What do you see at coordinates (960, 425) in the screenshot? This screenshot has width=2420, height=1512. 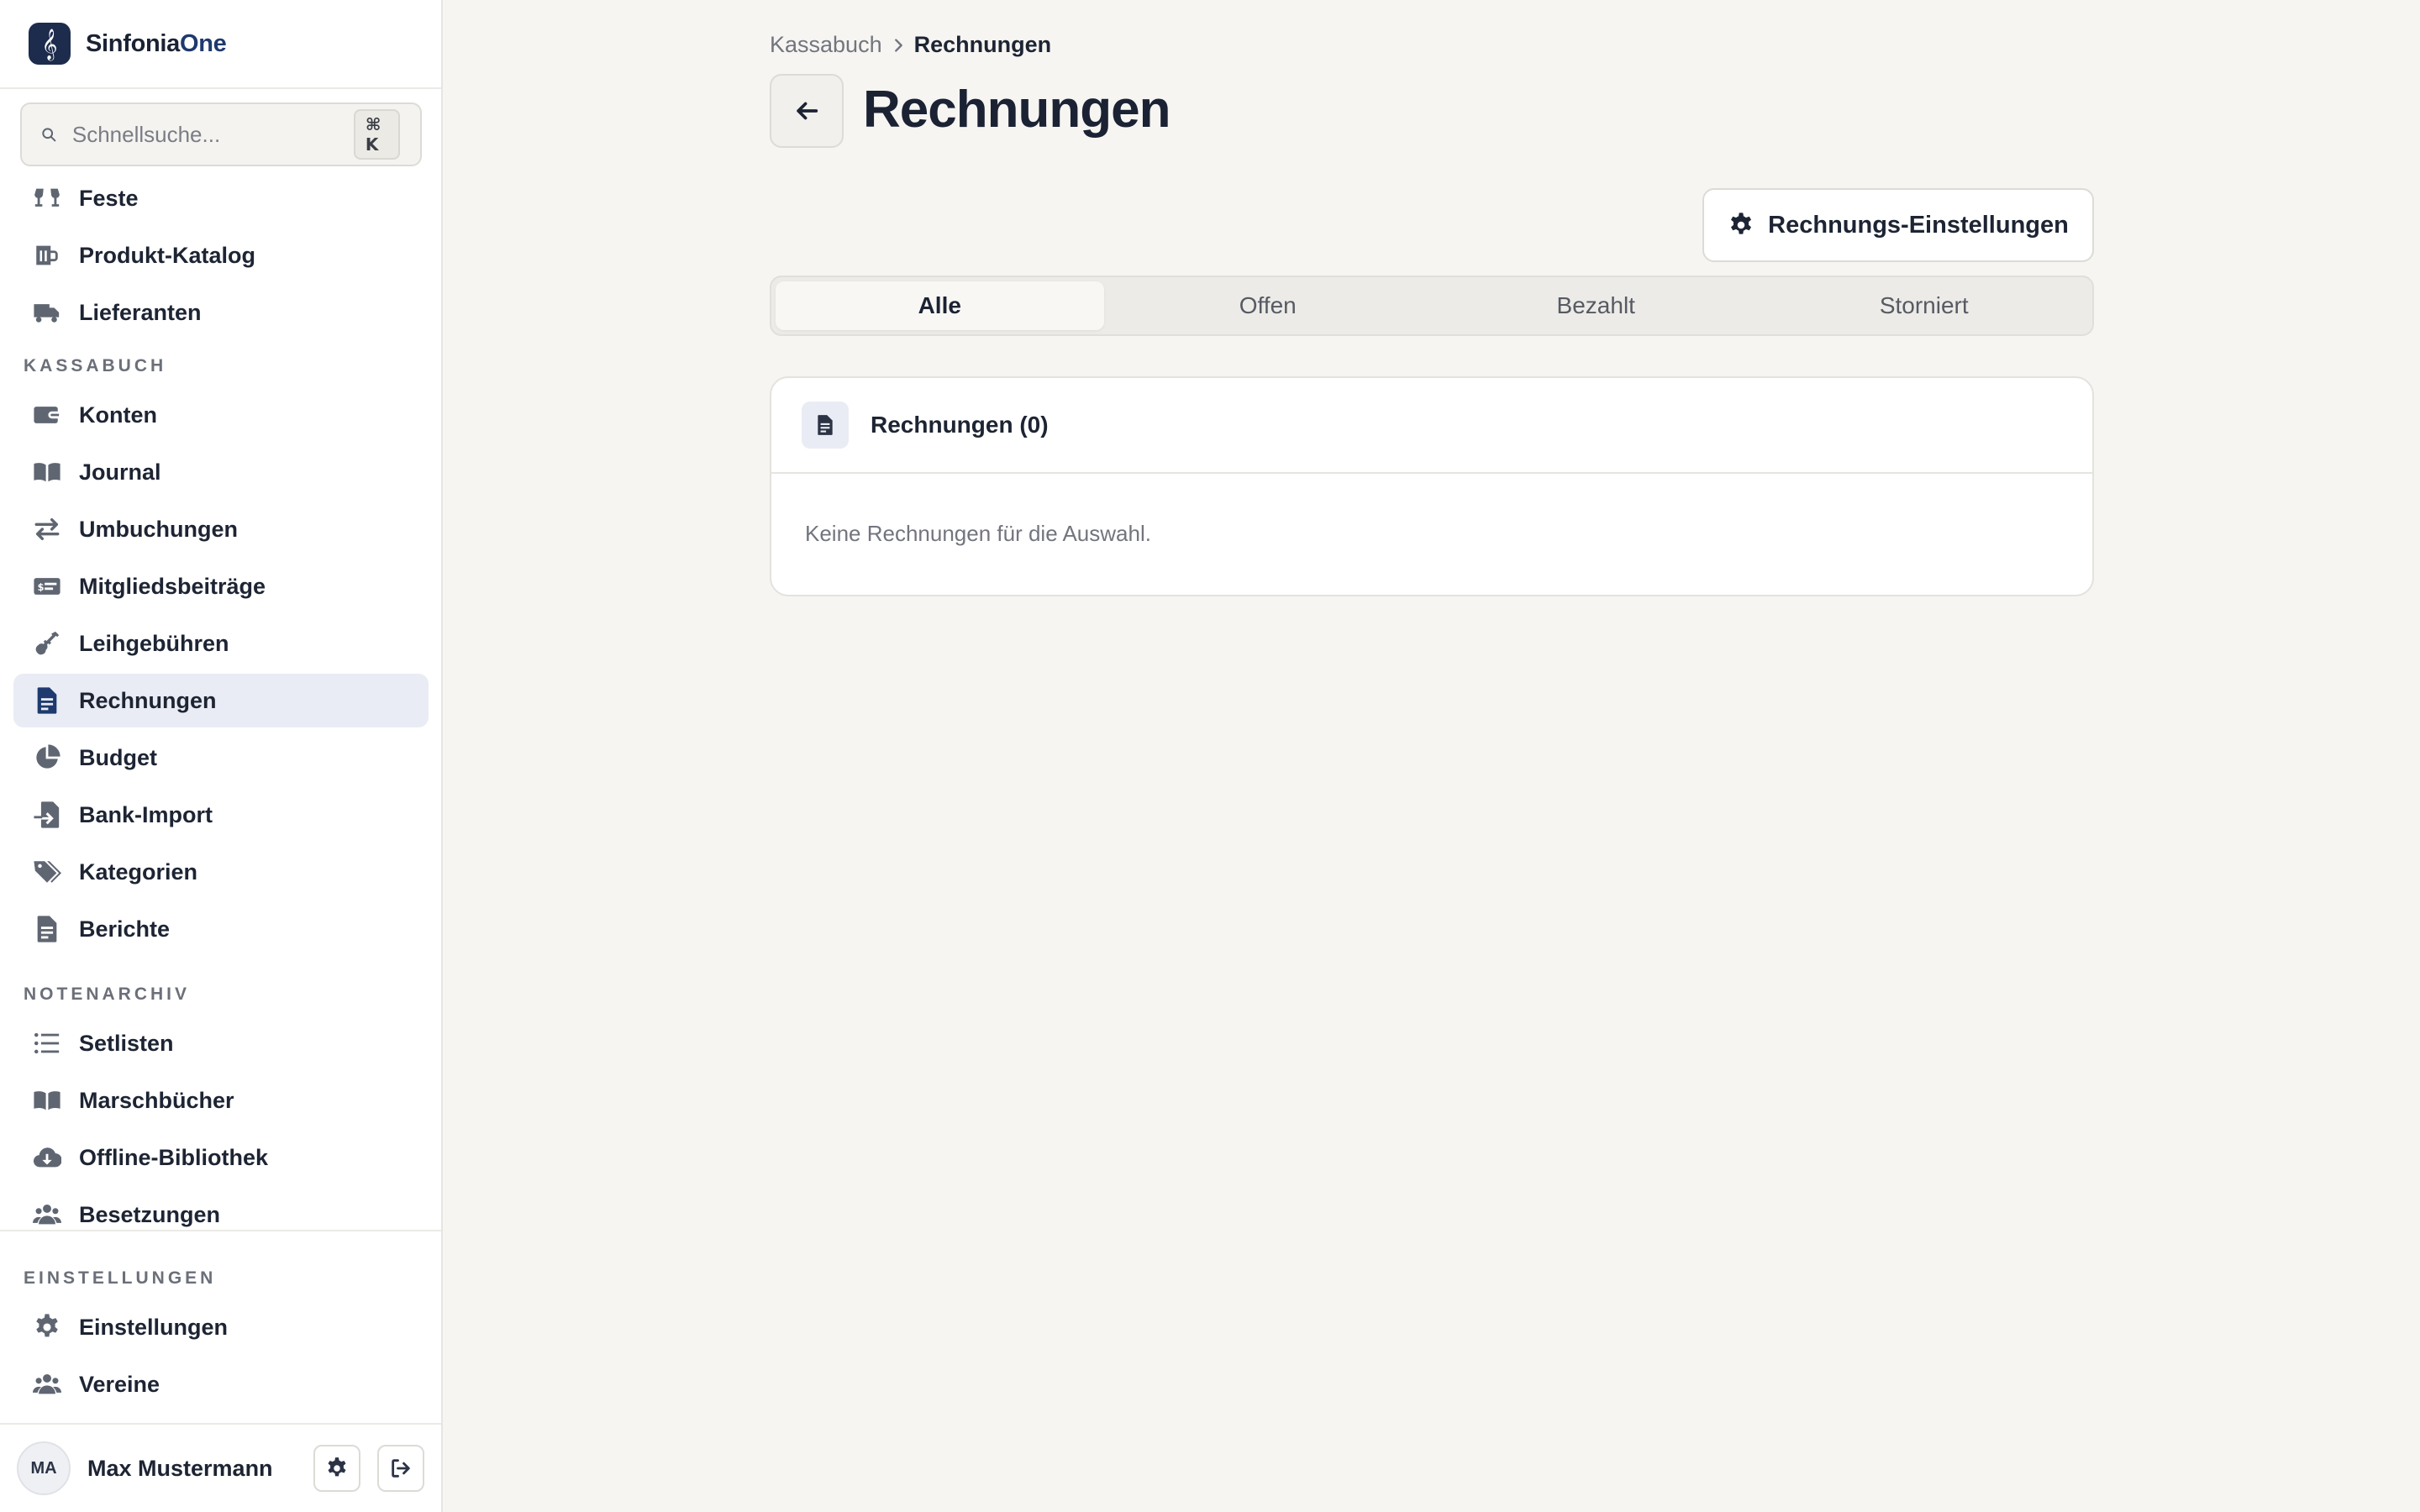 I see `card-title: Rechnungen (0)` at bounding box center [960, 425].